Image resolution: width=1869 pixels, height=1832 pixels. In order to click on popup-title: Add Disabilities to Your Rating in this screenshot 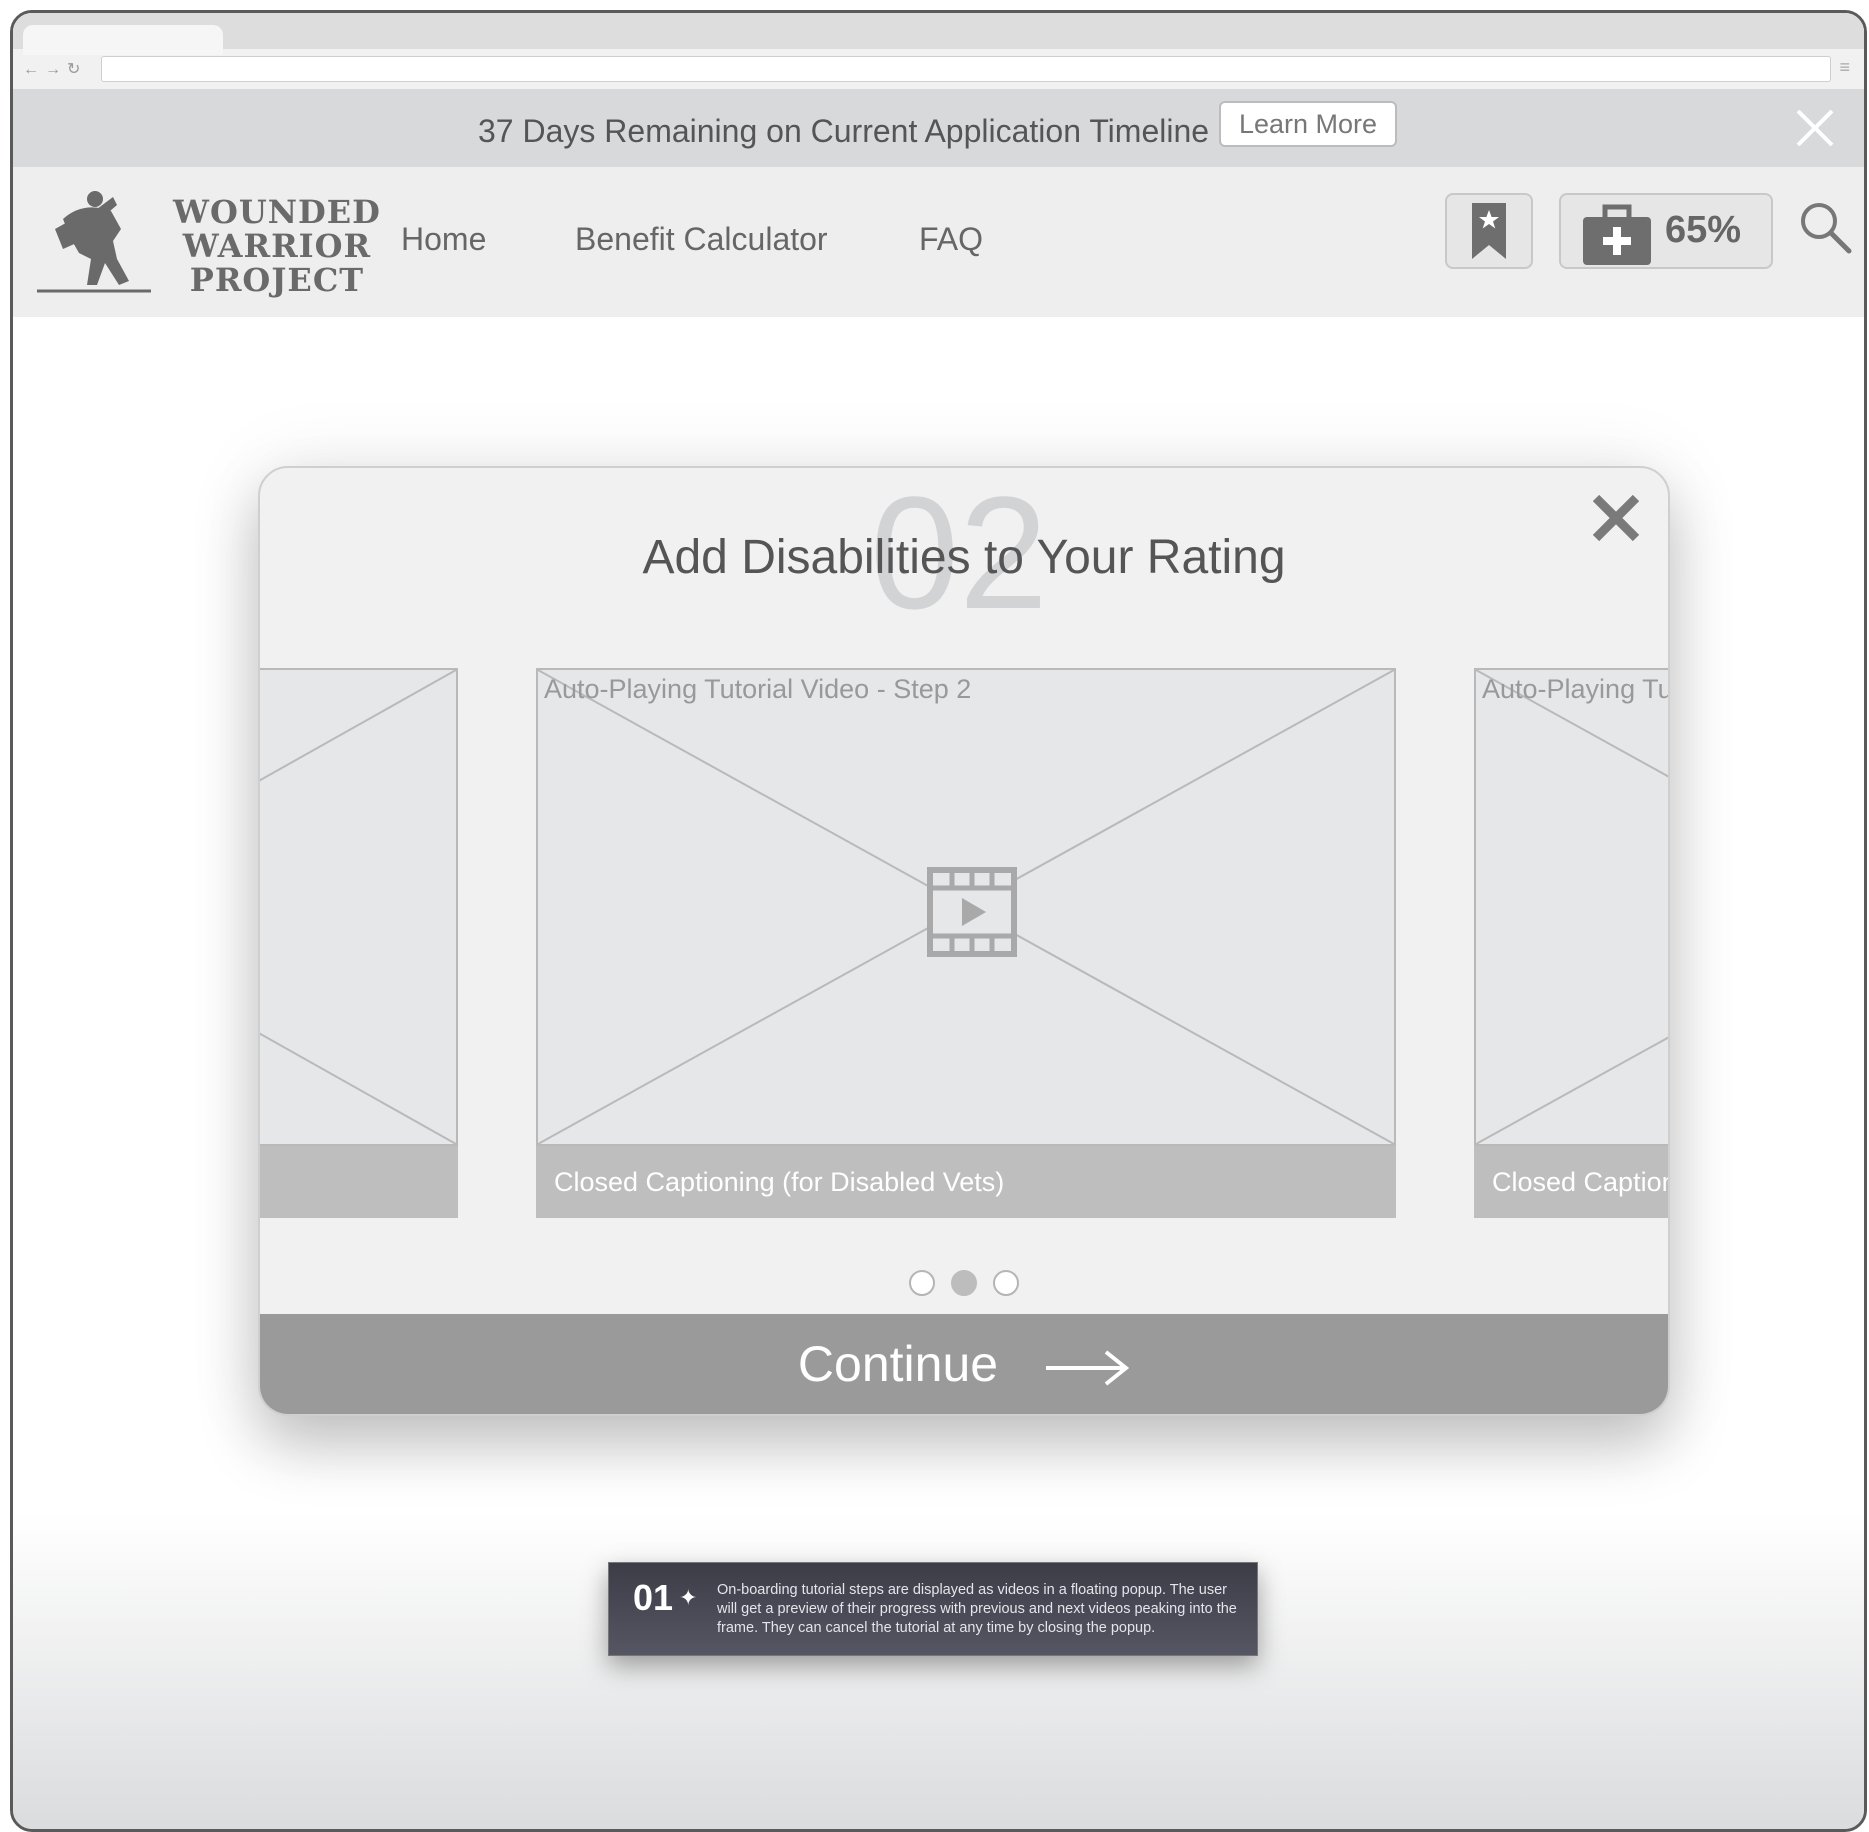, I will do `click(964, 557)`.